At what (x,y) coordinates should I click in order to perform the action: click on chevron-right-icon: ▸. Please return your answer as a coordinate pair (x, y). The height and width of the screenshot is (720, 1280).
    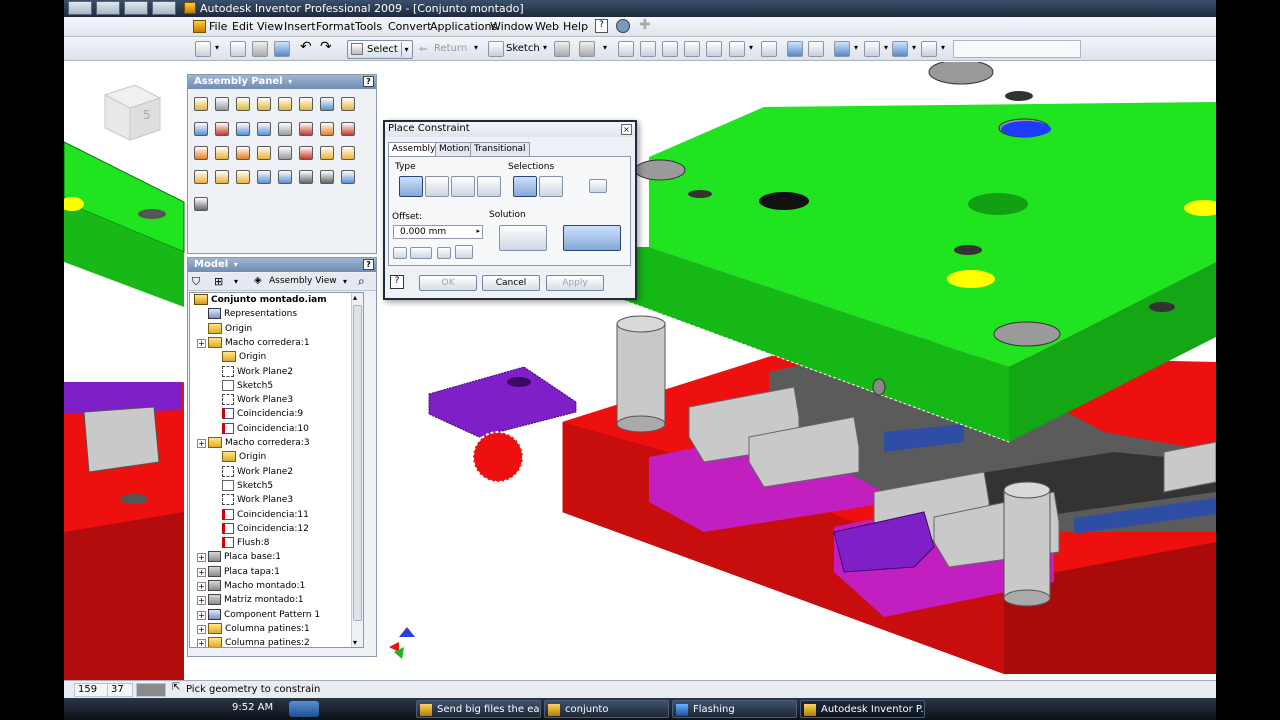
    Looking at the image, I should click on (478, 231).